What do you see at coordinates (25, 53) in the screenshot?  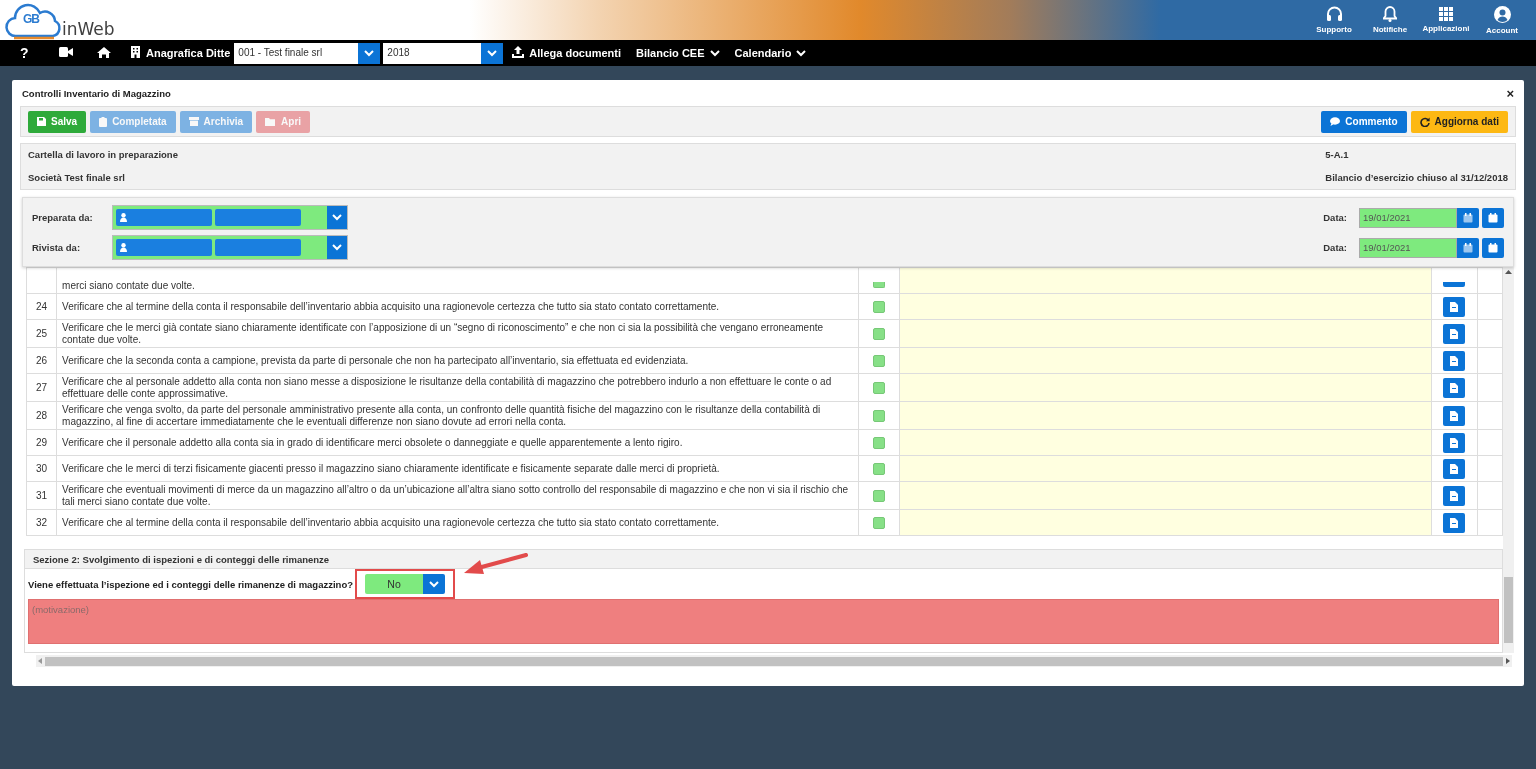 I see `help-button: ?` at bounding box center [25, 53].